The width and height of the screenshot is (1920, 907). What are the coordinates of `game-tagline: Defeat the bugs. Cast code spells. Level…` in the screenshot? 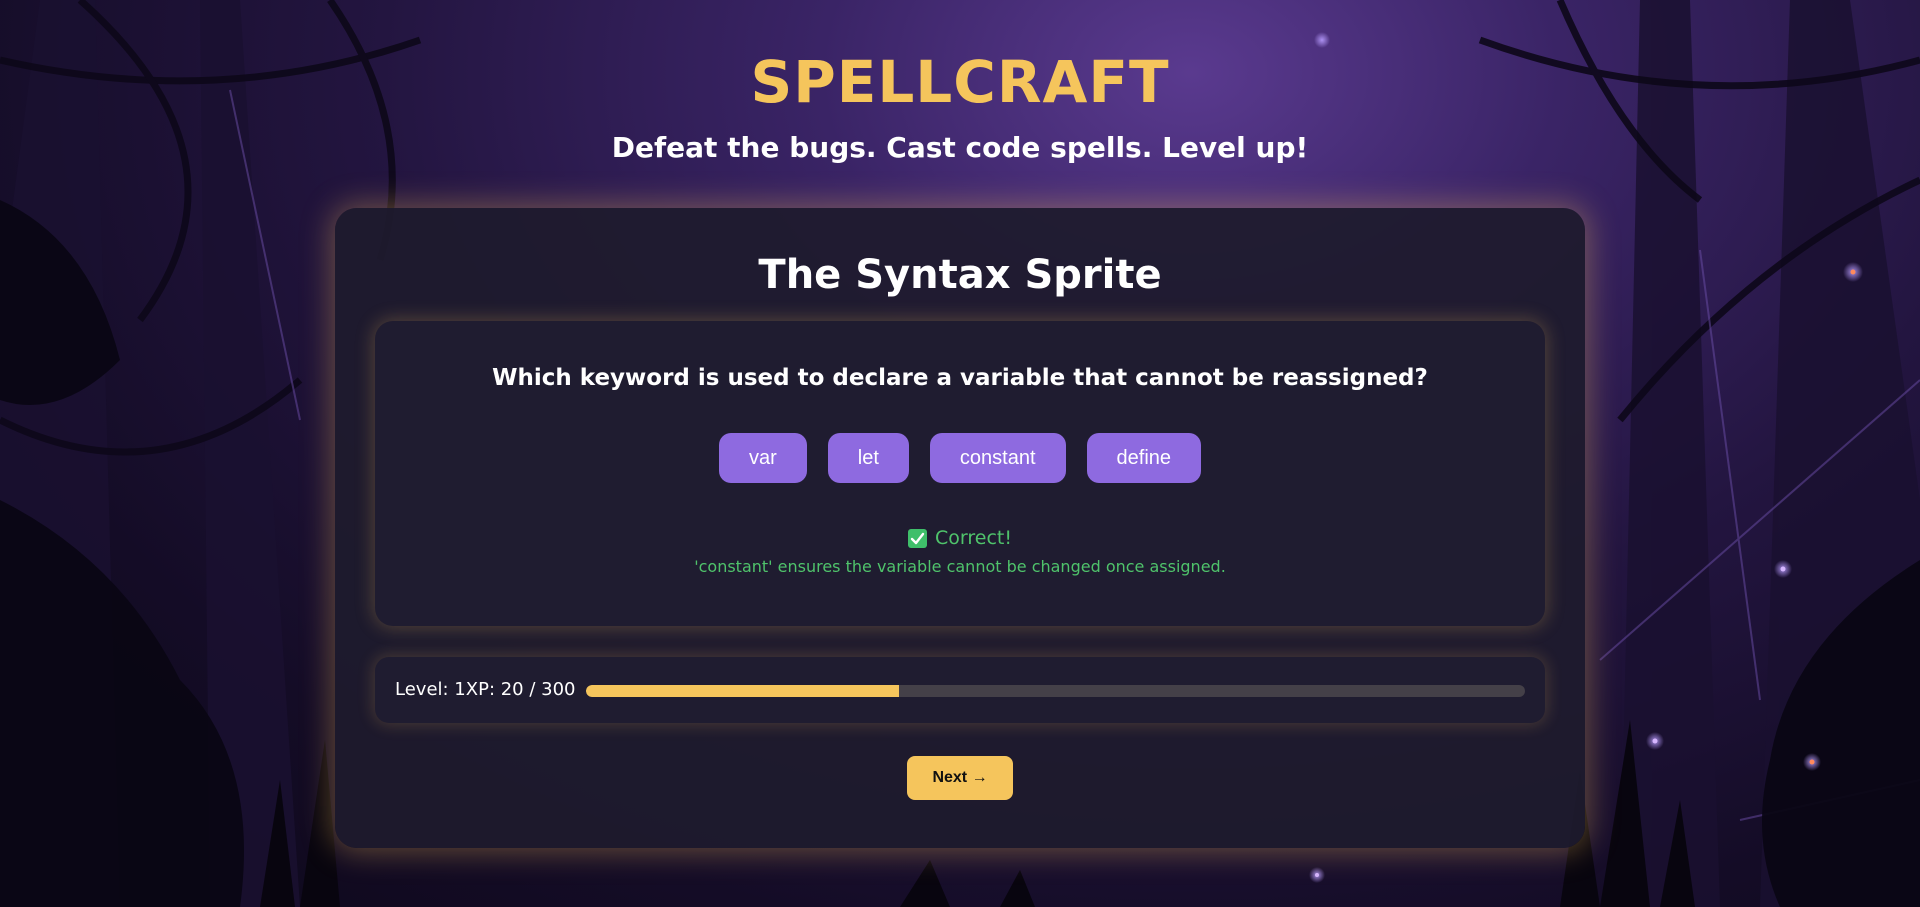 It's located at (960, 147).